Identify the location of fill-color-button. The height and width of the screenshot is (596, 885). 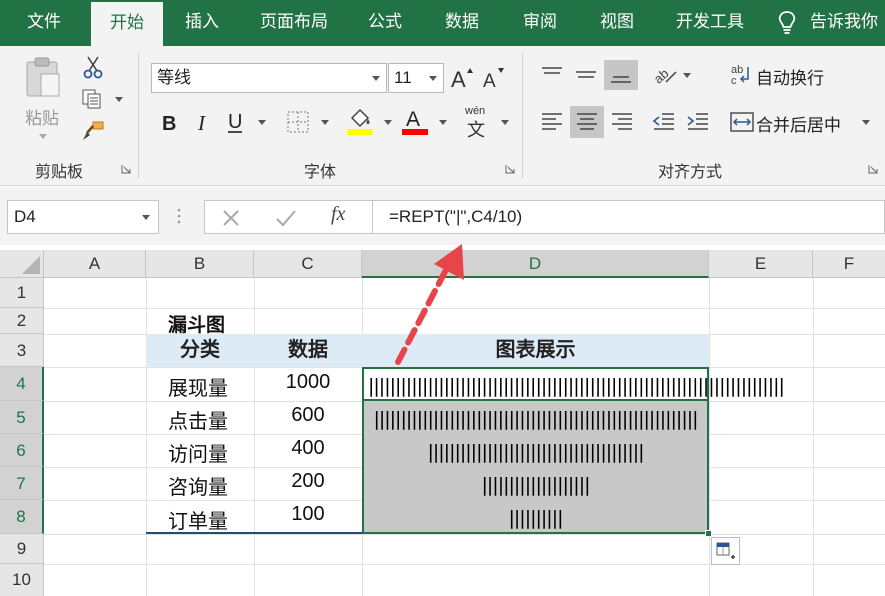
(370, 122).